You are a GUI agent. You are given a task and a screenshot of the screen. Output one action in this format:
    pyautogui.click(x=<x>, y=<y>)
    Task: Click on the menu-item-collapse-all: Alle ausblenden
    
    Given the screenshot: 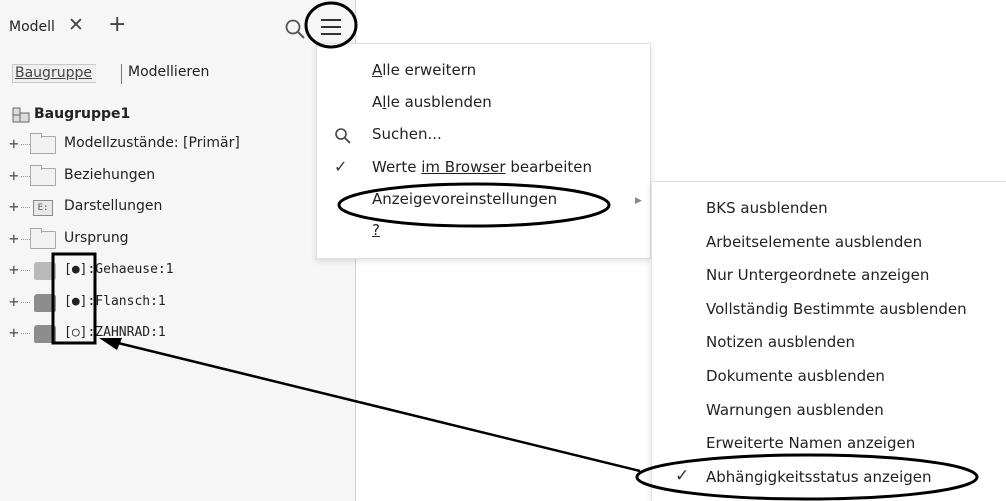 What is the action you would take?
    pyautogui.click(x=432, y=102)
    